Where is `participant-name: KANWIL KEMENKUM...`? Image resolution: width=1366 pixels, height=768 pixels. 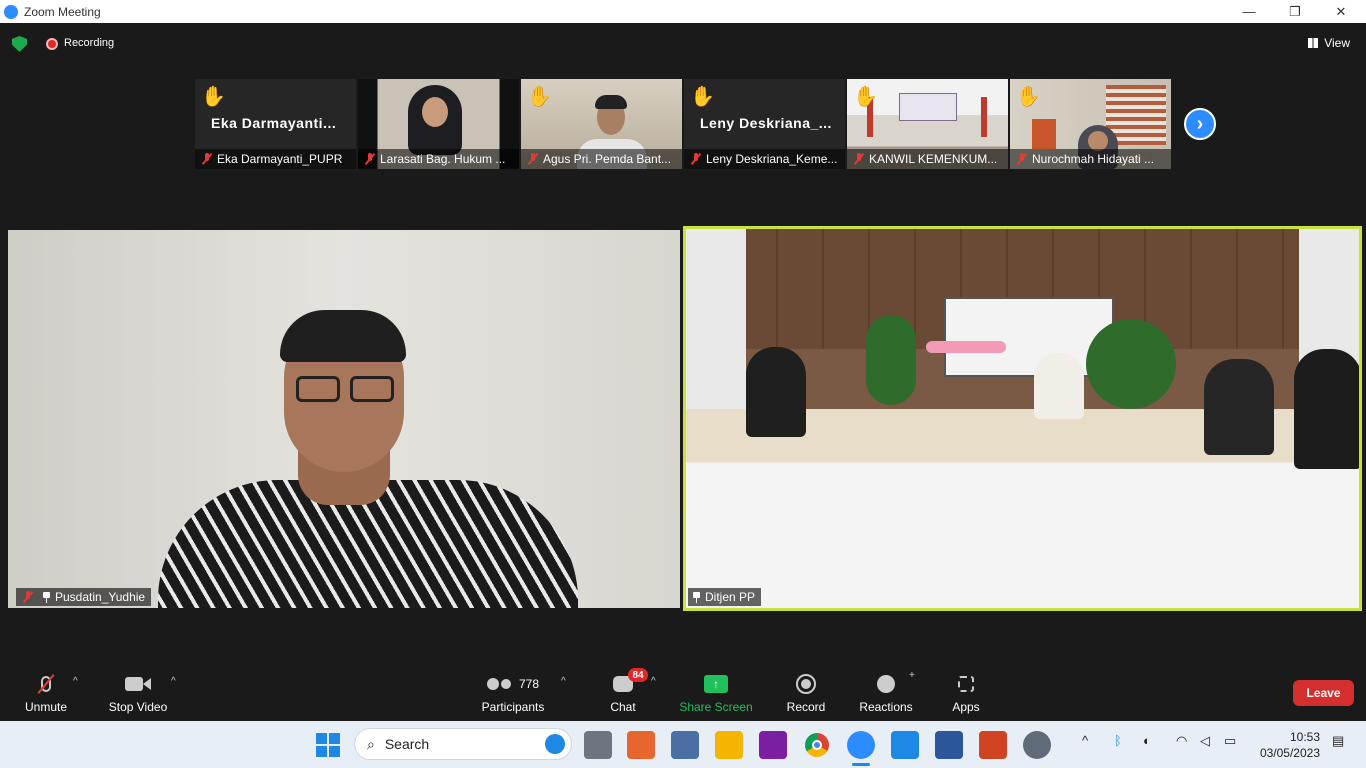
participant-name: KANWIL KEMENKUM... is located at coordinates (933, 159).